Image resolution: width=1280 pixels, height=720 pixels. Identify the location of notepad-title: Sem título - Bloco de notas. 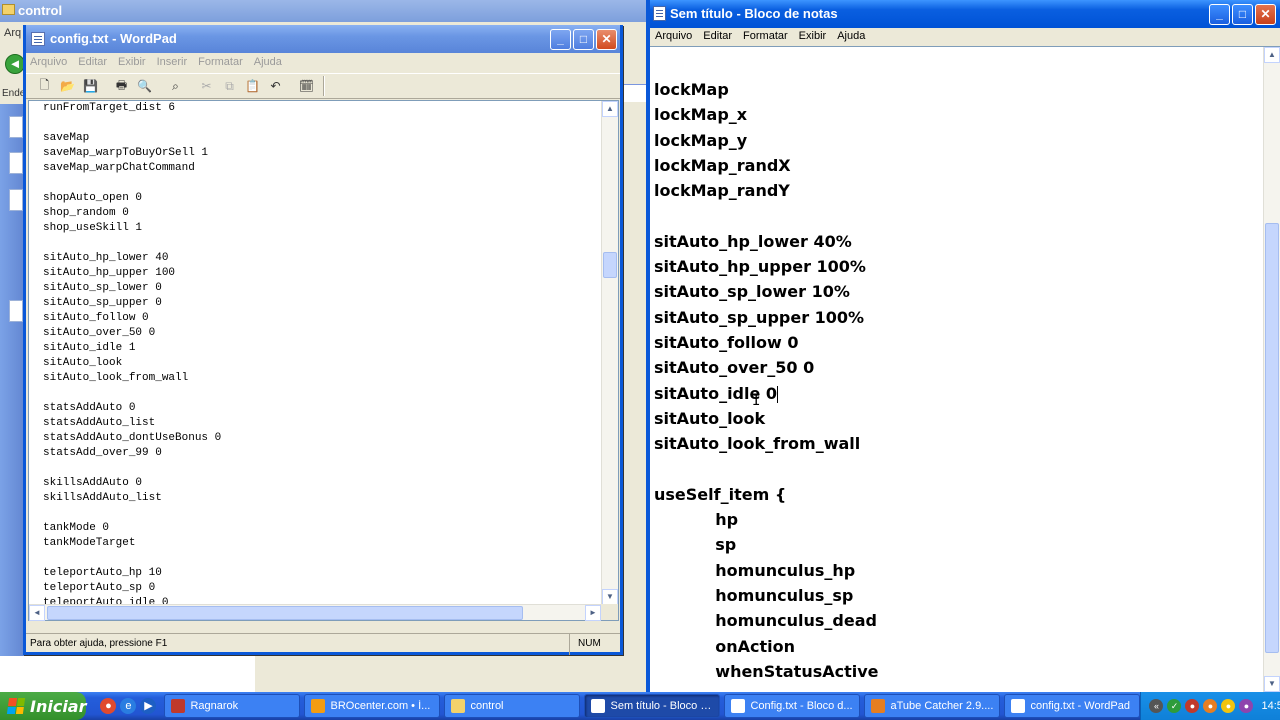
(754, 13).